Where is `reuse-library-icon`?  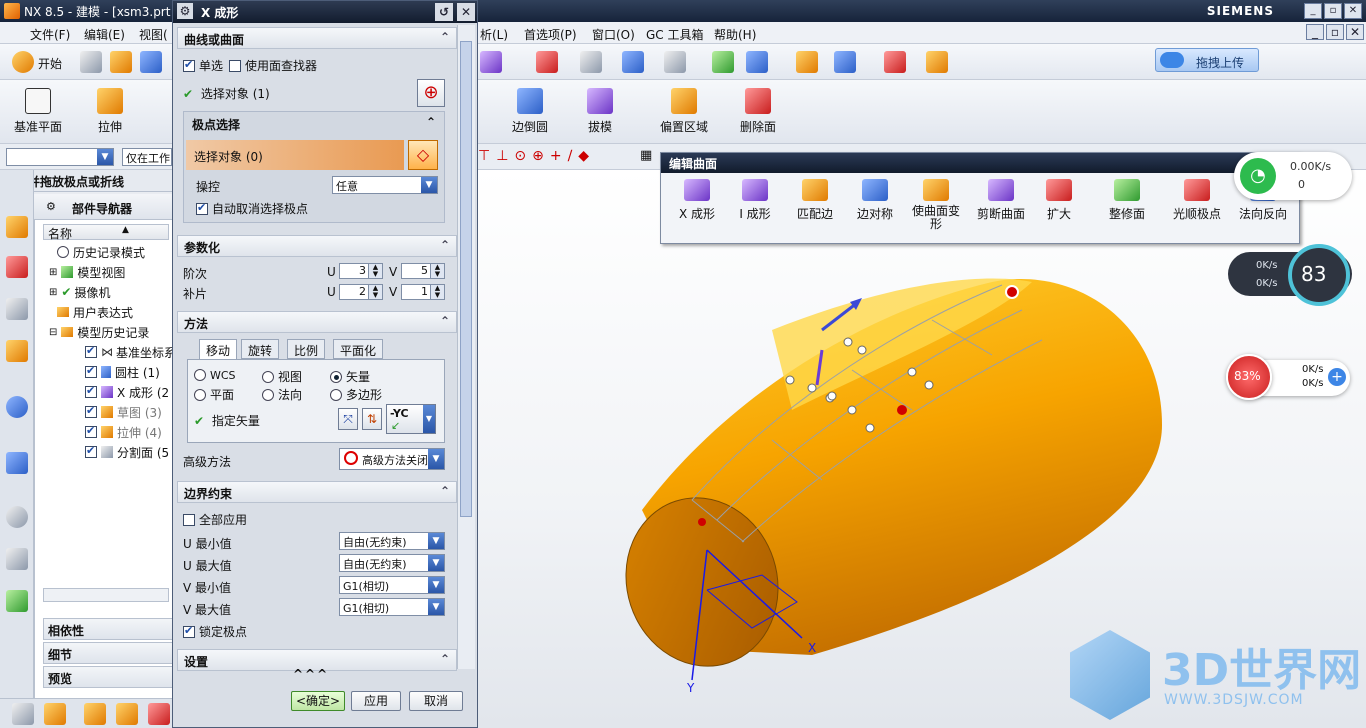
reuse-library-icon is located at coordinates (17, 351).